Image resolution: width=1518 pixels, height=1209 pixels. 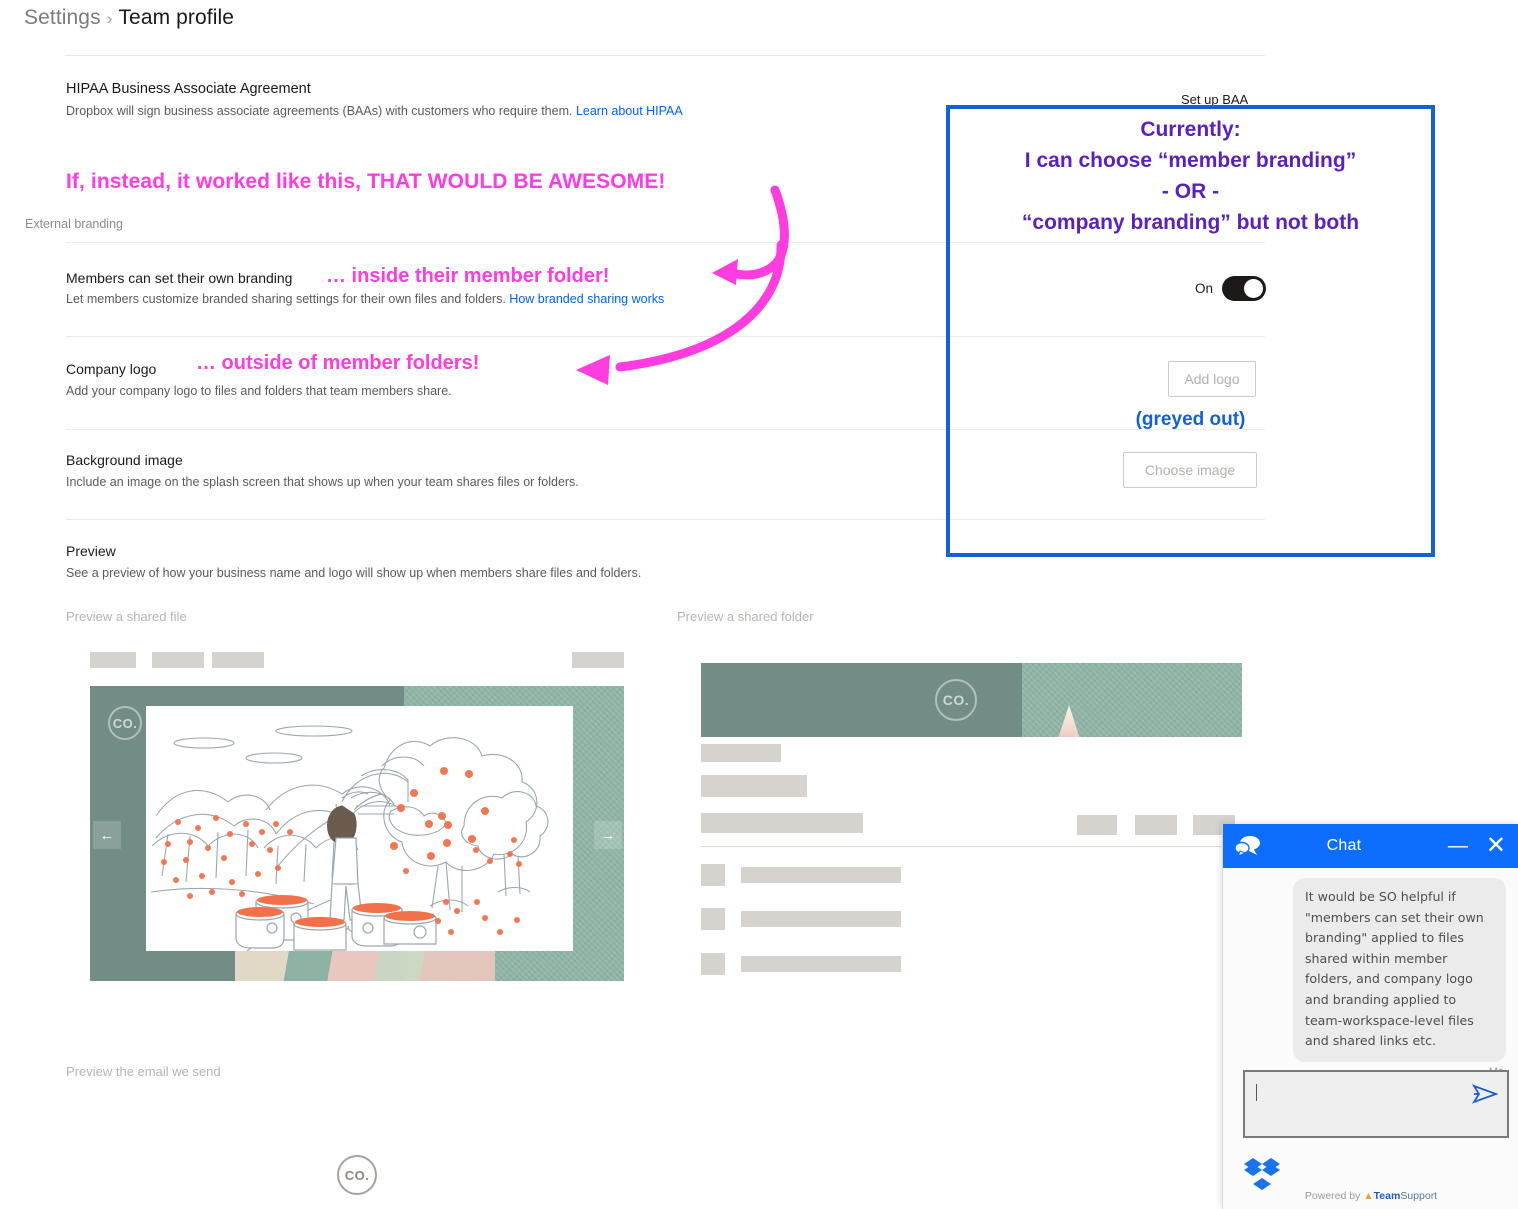 What do you see at coordinates (1419, 1196) in the screenshot?
I see `teamsupport-brand-b: Support` at bounding box center [1419, 1196].